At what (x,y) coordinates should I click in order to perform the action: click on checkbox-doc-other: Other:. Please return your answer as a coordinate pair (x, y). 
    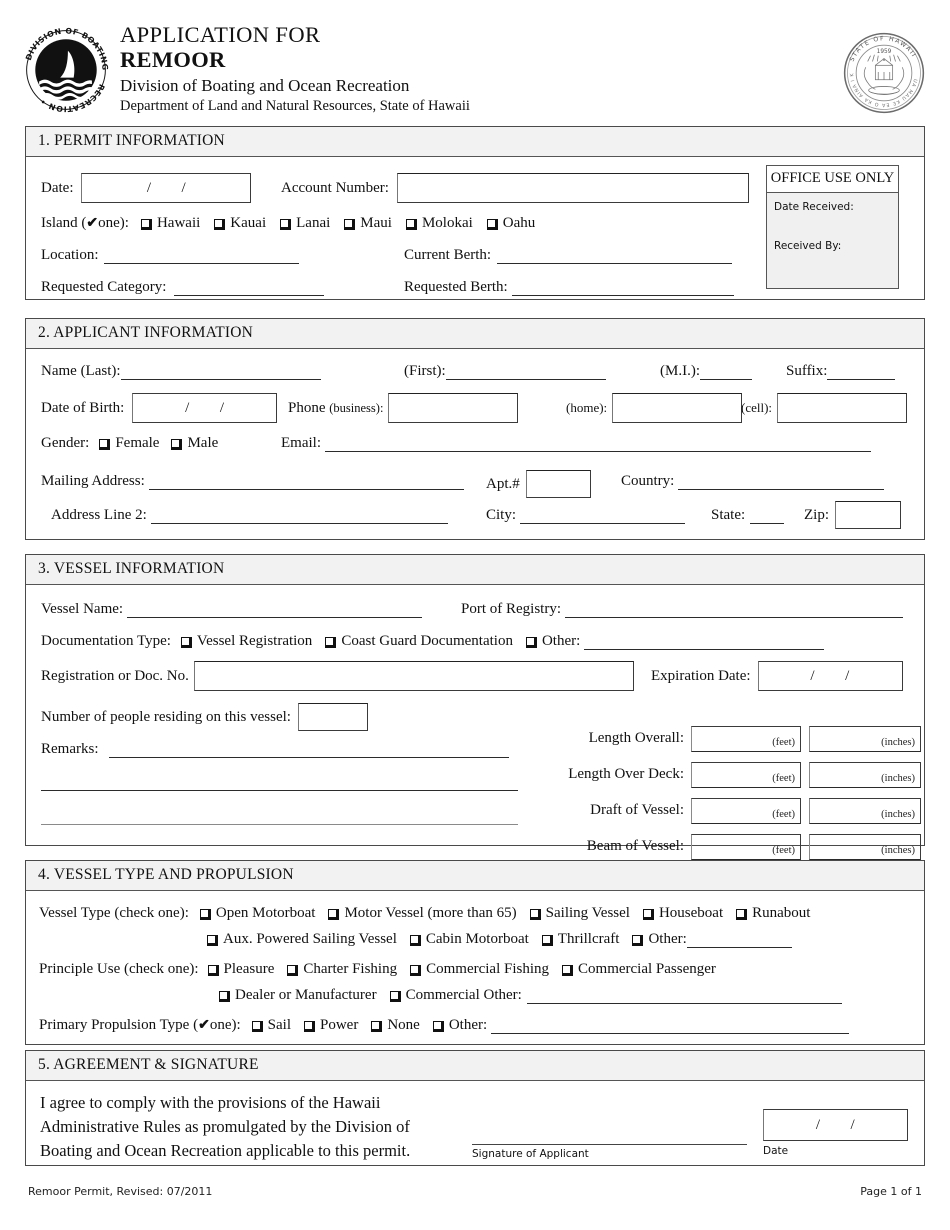
    Looking at the image, I should click on (675, 641).